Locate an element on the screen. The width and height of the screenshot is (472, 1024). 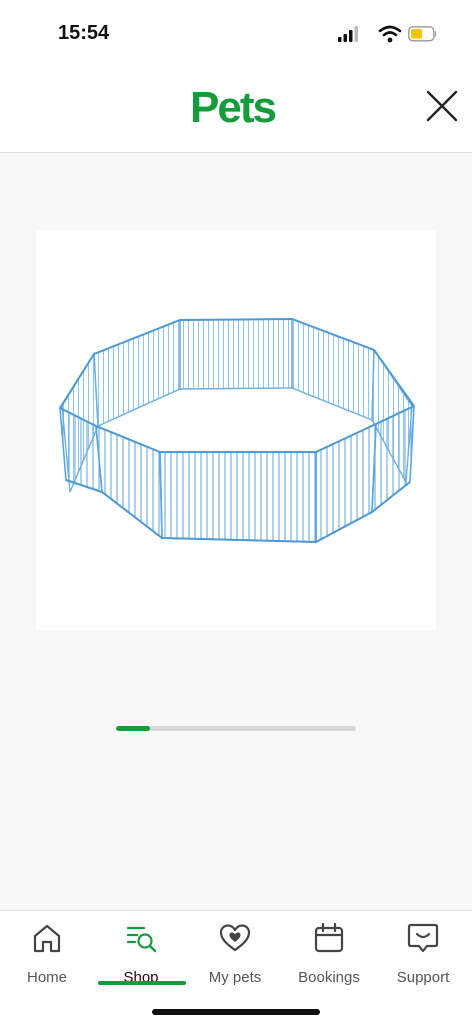
nav-item-bookings: Bookings is located at coordinates (329, 959).